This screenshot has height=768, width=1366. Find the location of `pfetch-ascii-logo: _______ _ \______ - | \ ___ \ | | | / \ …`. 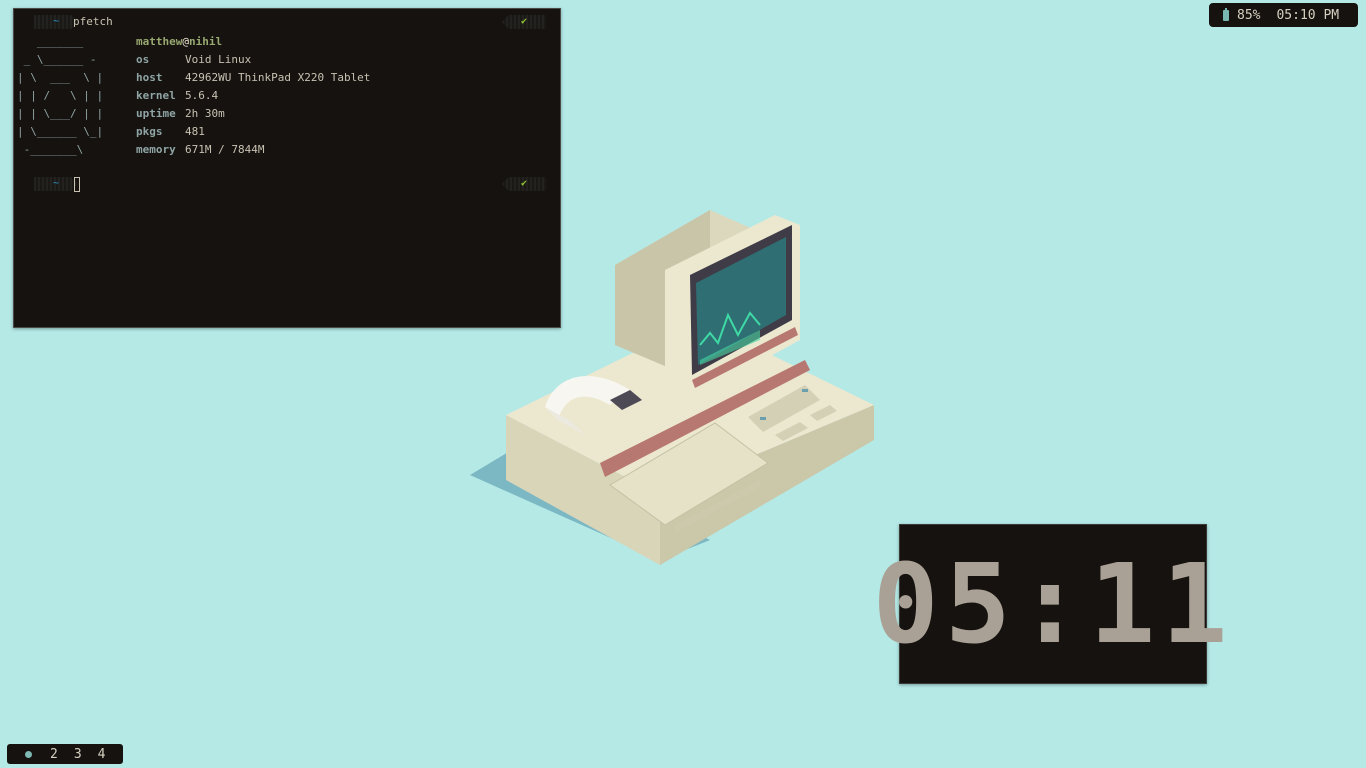

pfetch-ascii-logo: _______ _ \______ - | \ ___ \ | | | / \ … is located at coordinates (60, 95).